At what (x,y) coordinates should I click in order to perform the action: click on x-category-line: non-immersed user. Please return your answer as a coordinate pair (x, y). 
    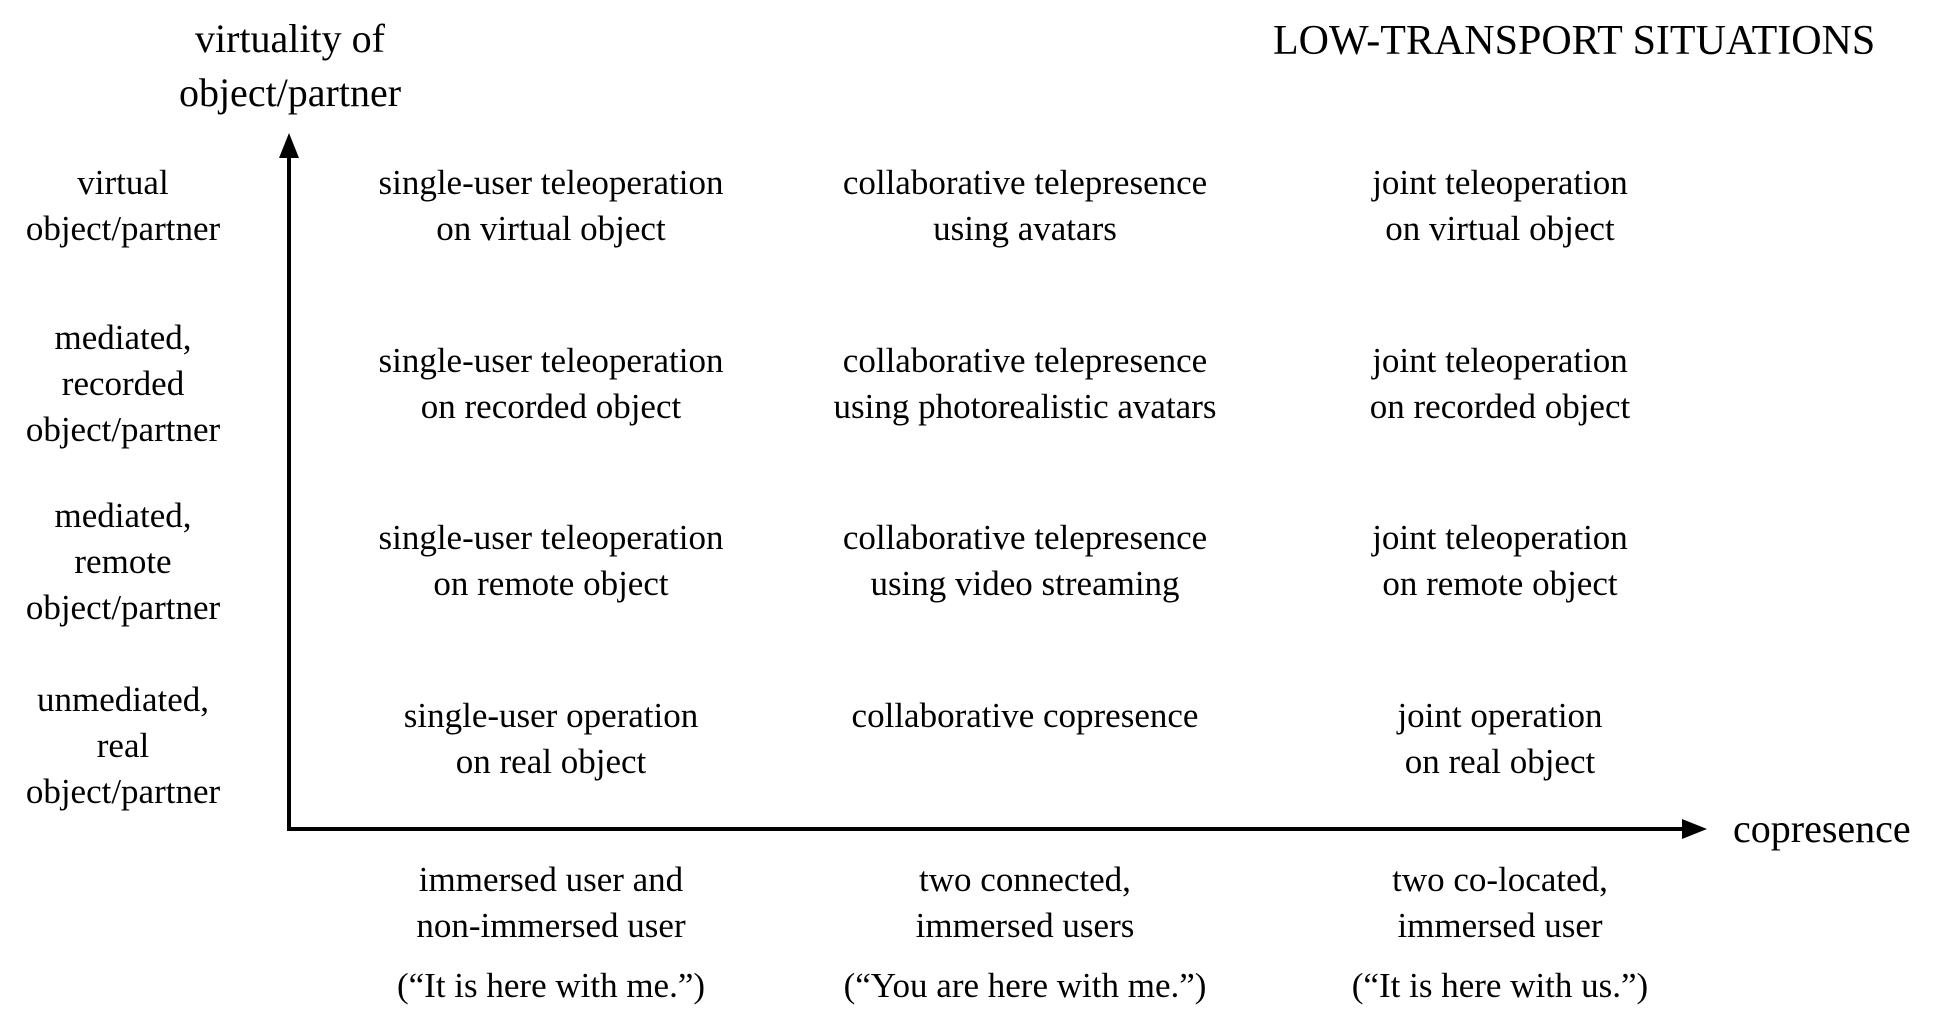
    Looking at the image, I should click on (551, 925).